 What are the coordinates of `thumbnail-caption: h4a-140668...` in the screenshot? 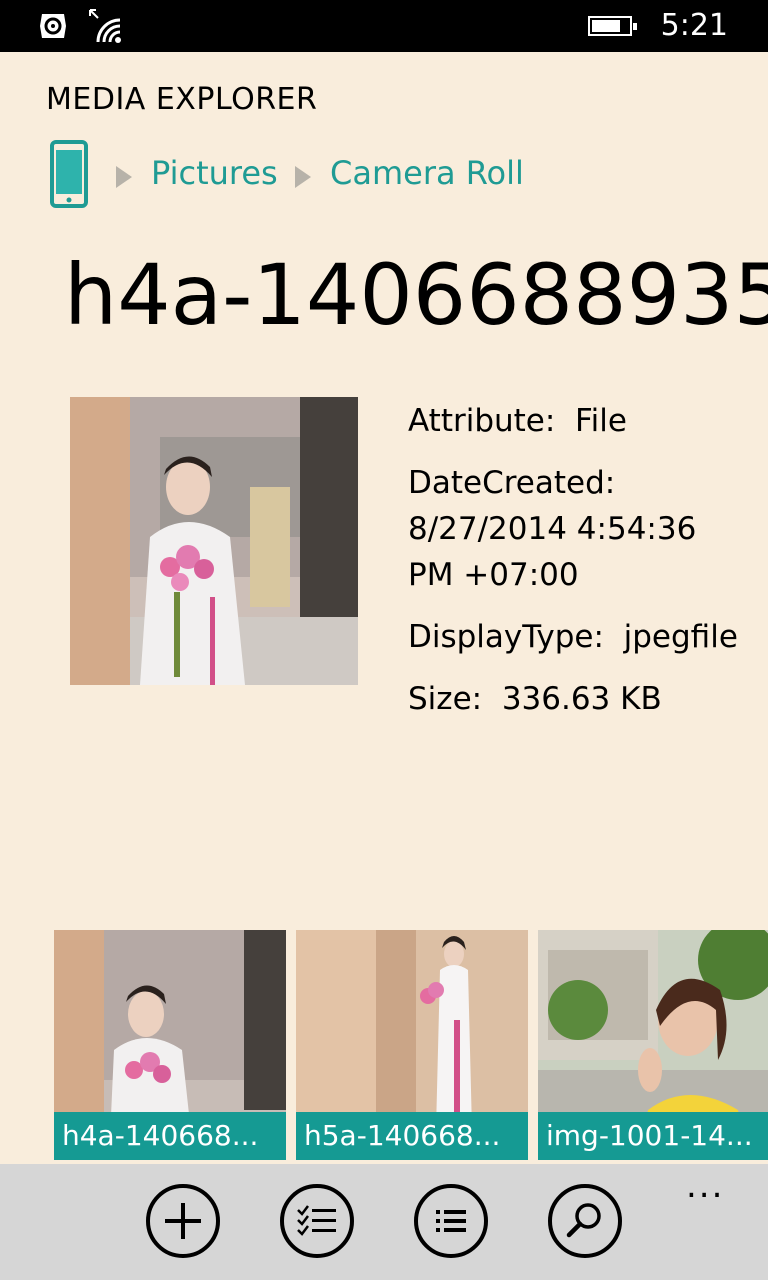 It's located at (170, 1136).